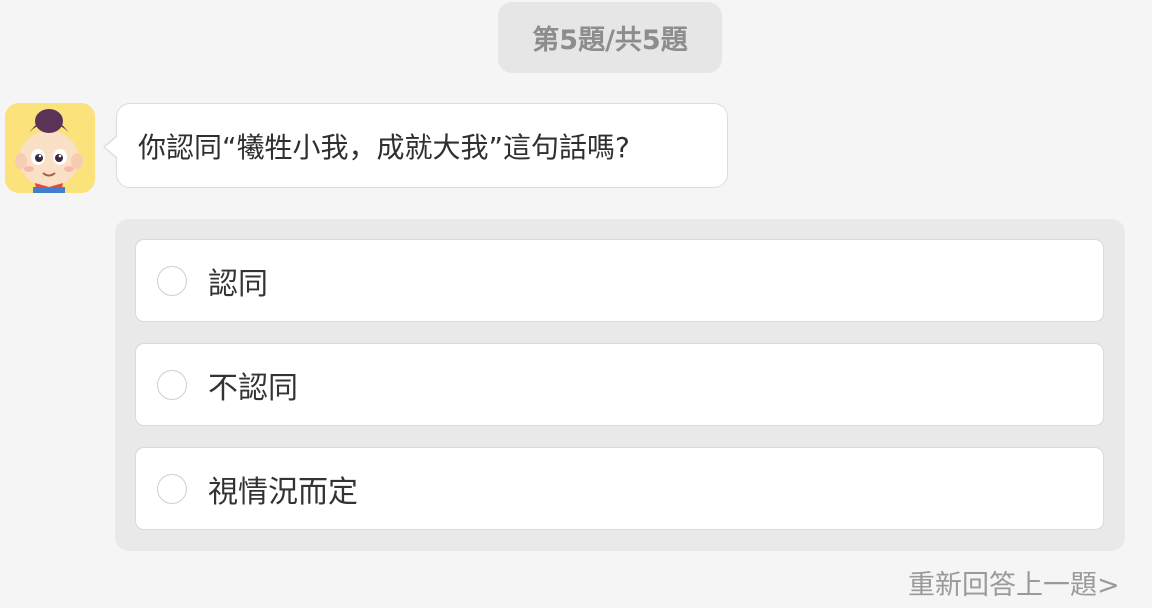  I want to click on cartoon-character-icon, so click(50, 148).